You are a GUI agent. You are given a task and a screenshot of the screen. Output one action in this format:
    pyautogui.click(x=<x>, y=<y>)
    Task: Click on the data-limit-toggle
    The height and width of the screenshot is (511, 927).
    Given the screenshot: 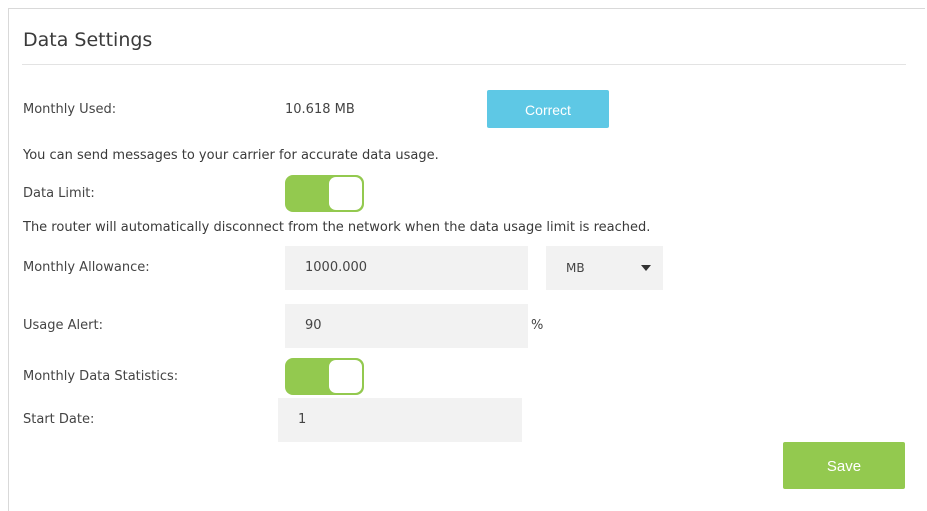 What is the action you would take?
    pyautogui.click(x=324, y=193)
    